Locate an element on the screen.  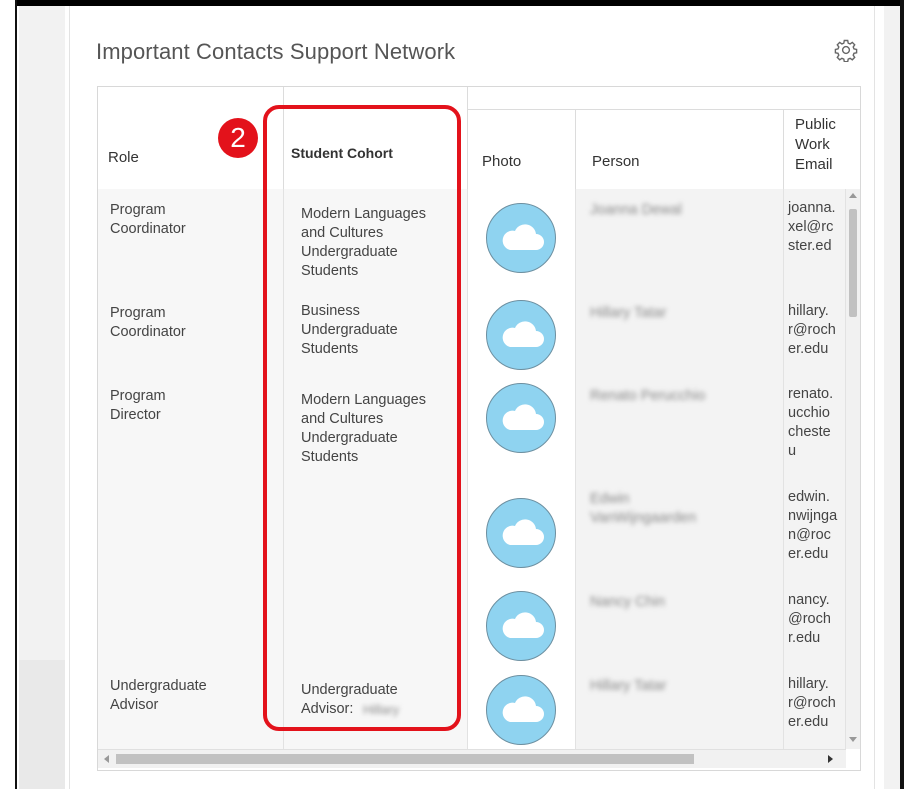
header-person-label: Person is located at coordinates (616, 161).